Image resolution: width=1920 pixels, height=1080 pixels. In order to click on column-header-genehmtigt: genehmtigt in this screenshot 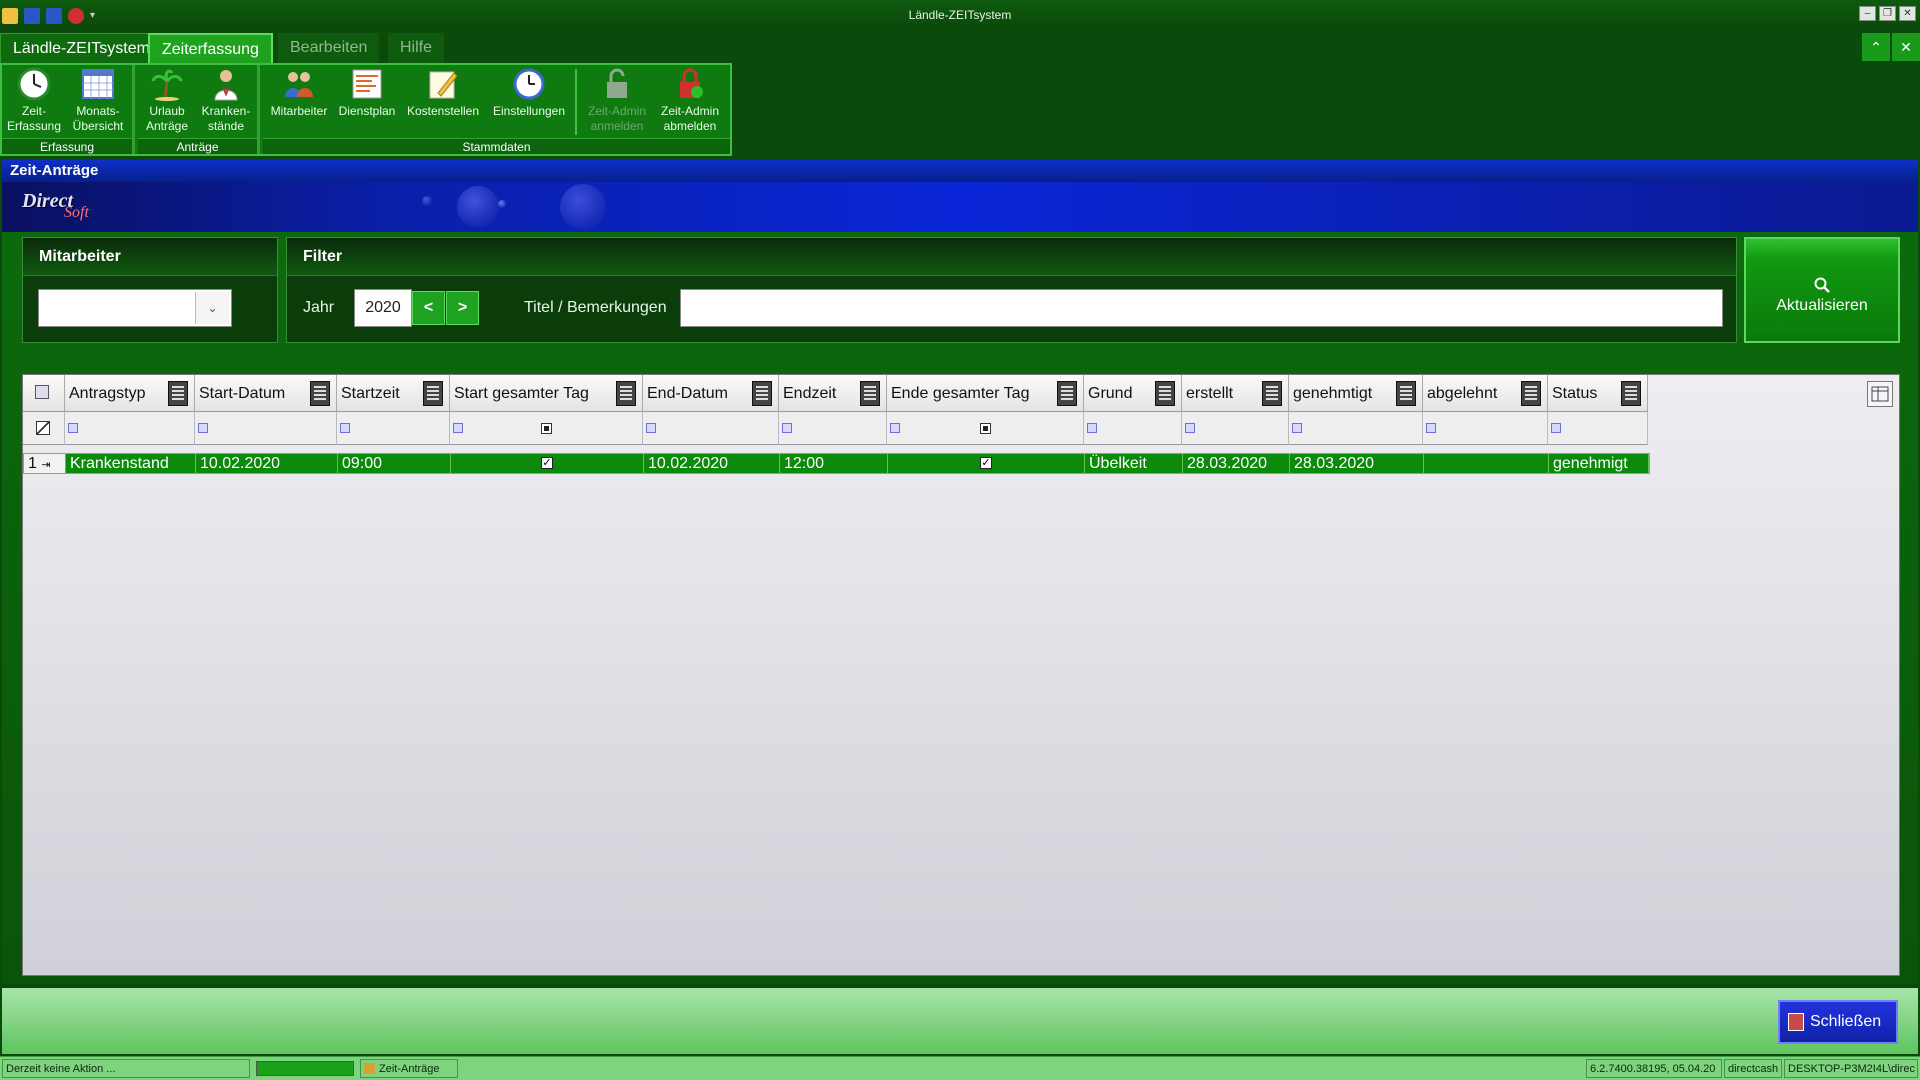, I will do `click(1356, 393)`.